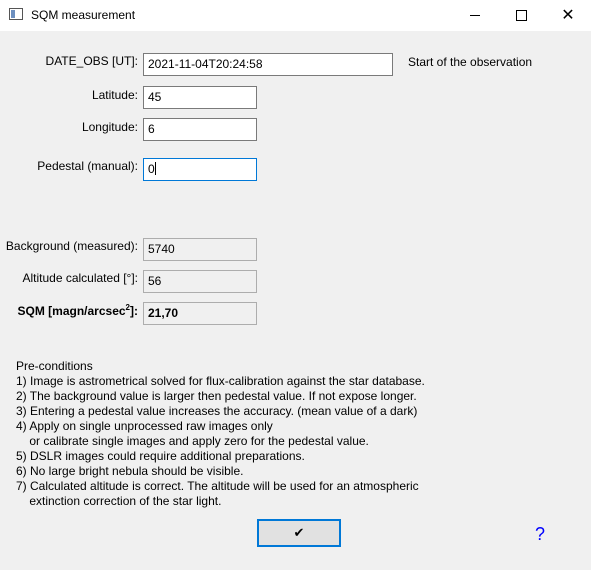 Image resolution: width=591 pixels, height=570 pixels. What do you see at coordinates (83, 15) in the screenshot?
I see `window-title: SQM measurement` at bounding box center [83, 15].